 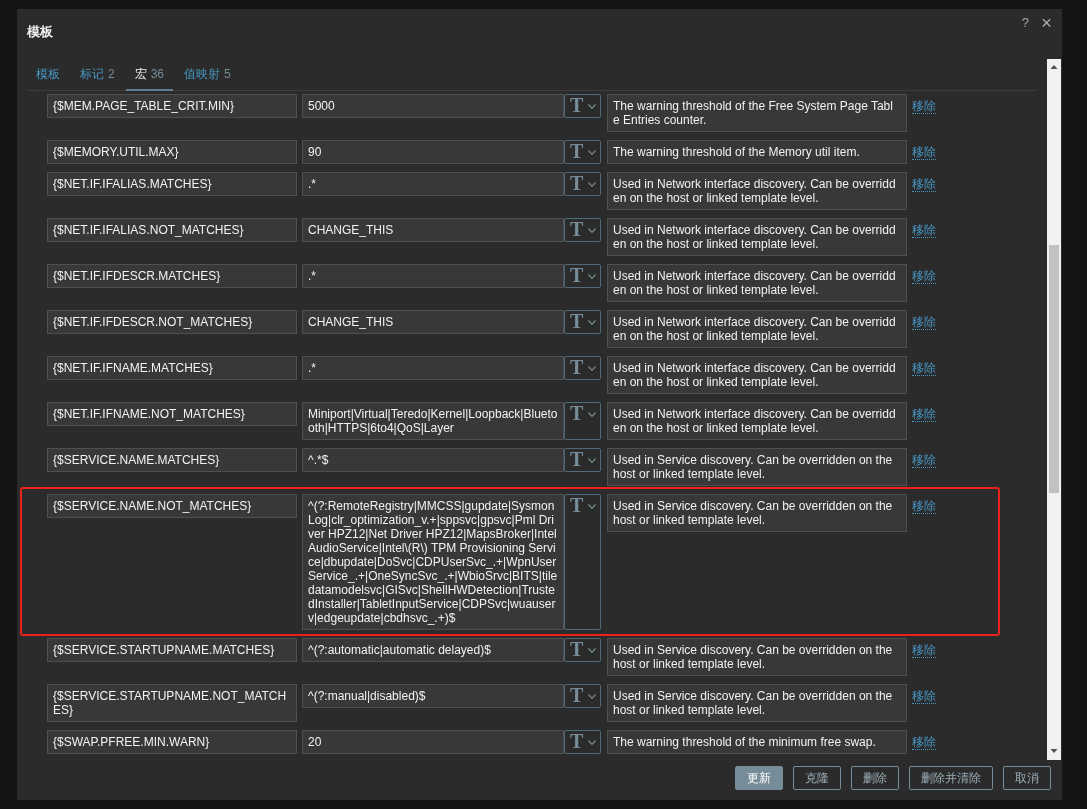 What do you see at coordinates (433, 460) in the screenshot?
I see `value-field: ^.*$` at bounding box center [433, 460].